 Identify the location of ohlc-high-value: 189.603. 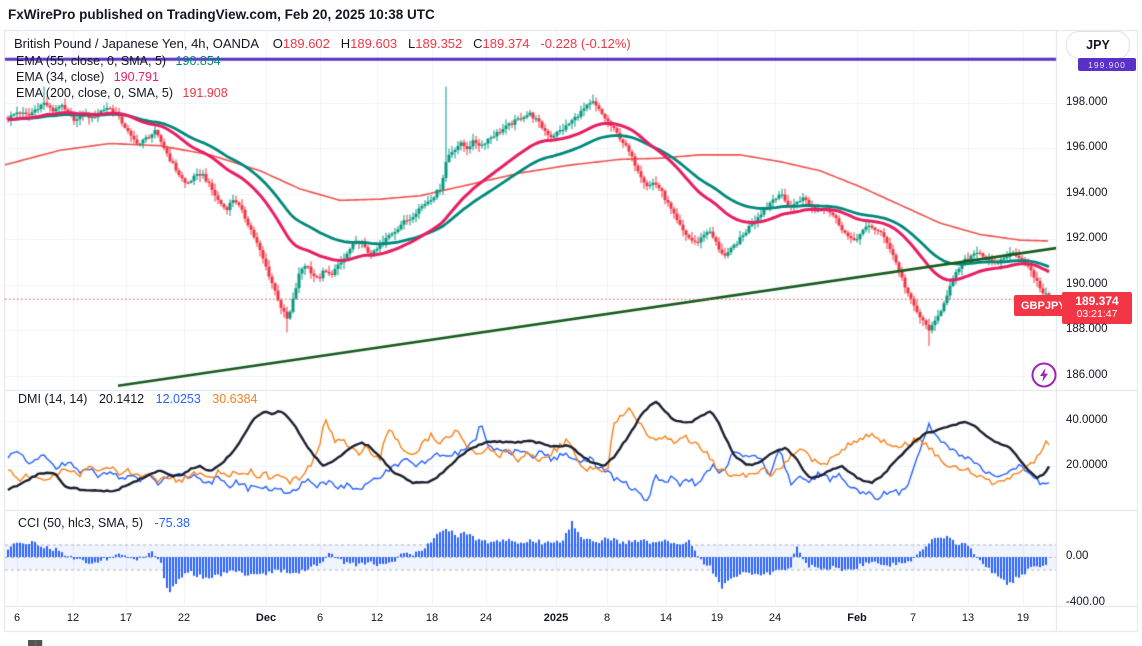
(374, 43).